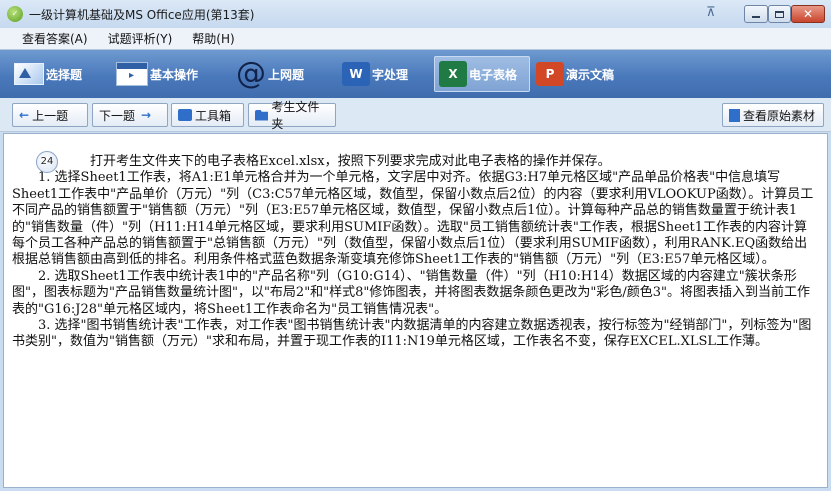 The image size is (831, 491). Describe the element at coordinates (15, 14) in the screenshot. I see `app-logo-icon: ✓` at that location.